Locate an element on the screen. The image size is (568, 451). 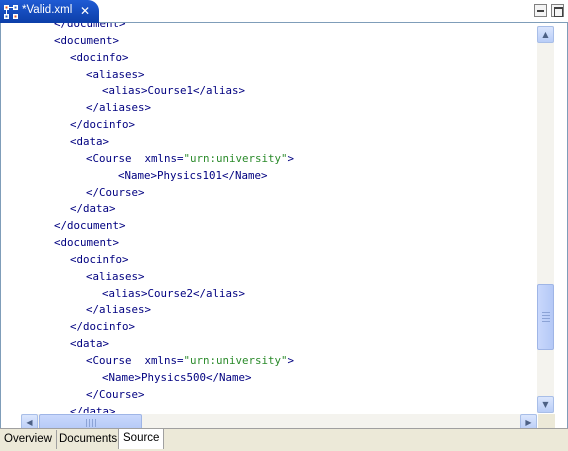
editor-gutter is located at coordinates (3, 218).